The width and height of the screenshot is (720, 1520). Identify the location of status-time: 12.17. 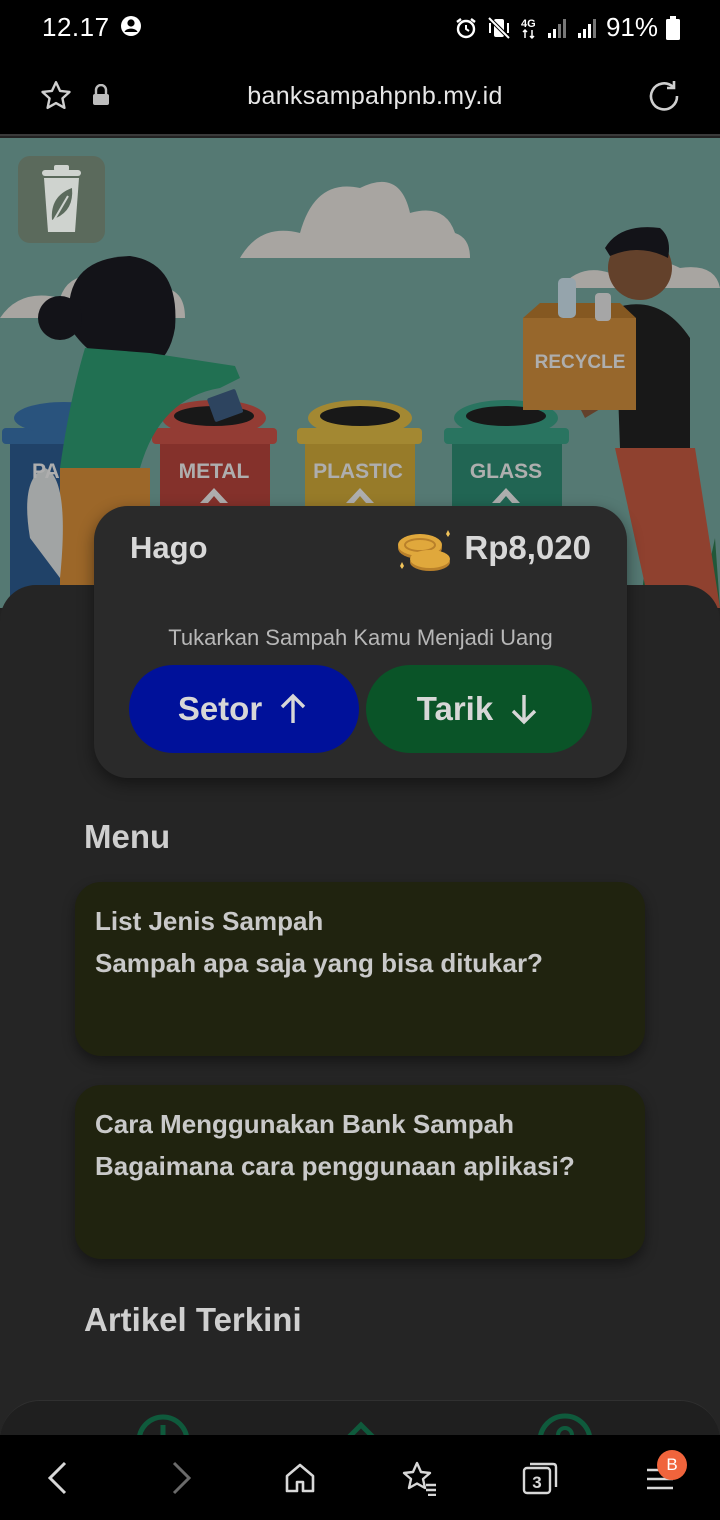
(76, 27).